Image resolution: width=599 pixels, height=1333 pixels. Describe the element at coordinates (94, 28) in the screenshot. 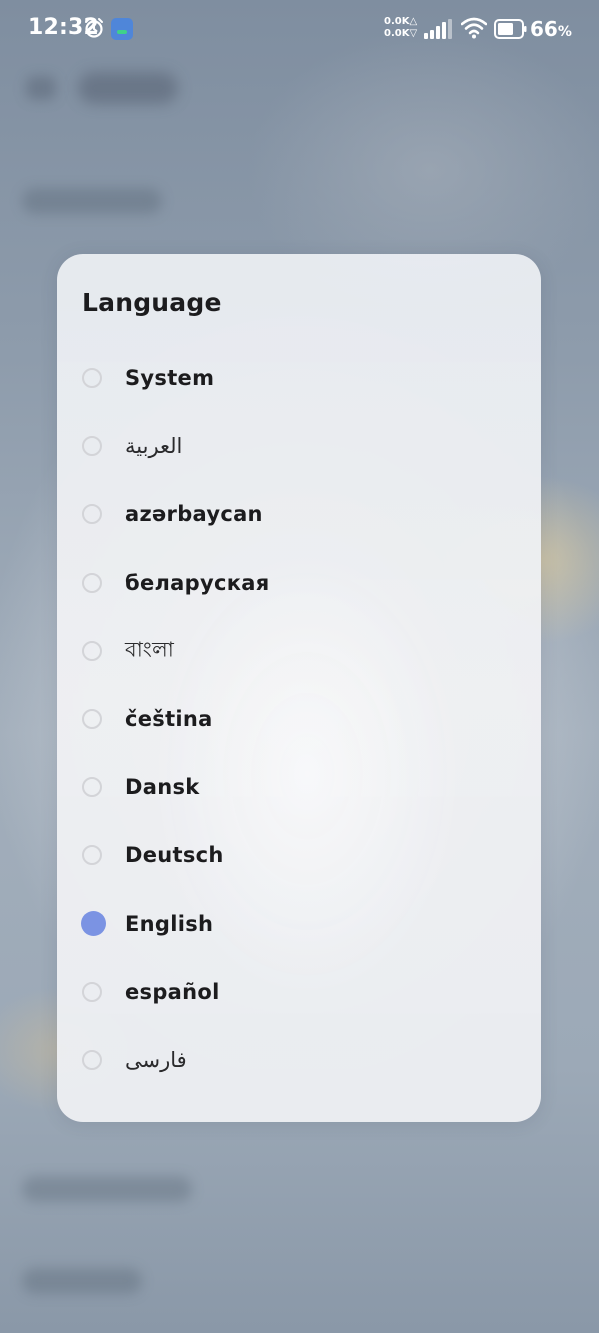

I see `alarm-clock-icon` at that location.